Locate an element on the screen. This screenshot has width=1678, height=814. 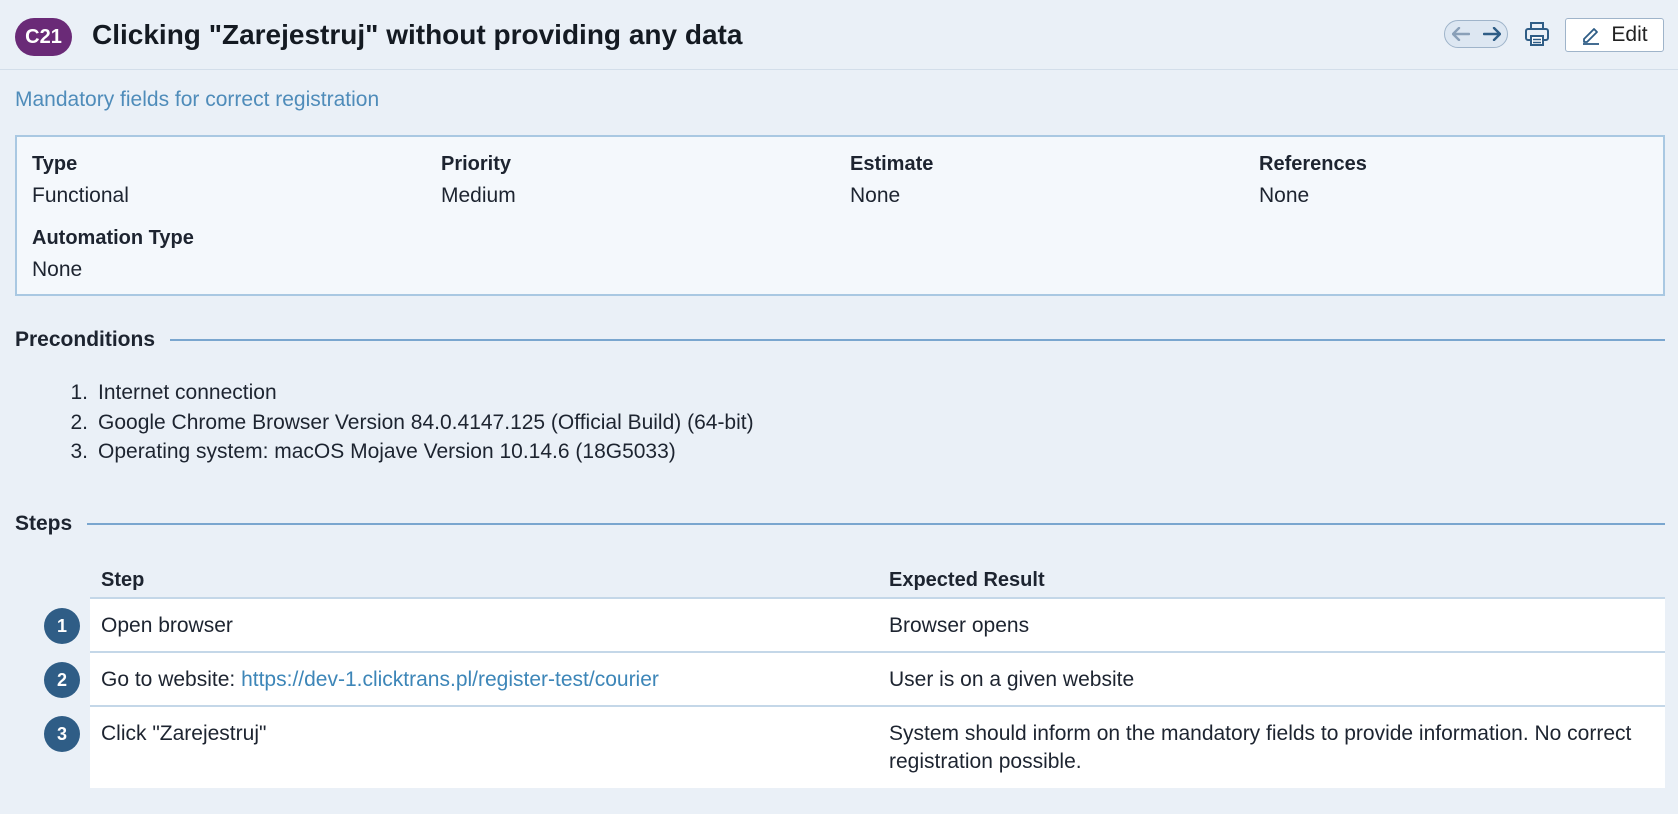
preconditions-title: Preconditions is located at coordinates (85, 339).